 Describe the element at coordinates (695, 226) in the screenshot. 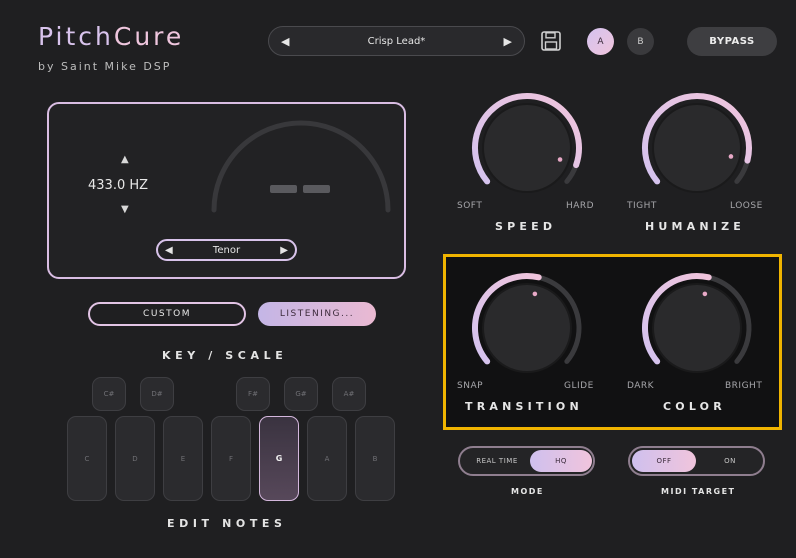

I see `humanize-title: HUMANIZE` at that location.